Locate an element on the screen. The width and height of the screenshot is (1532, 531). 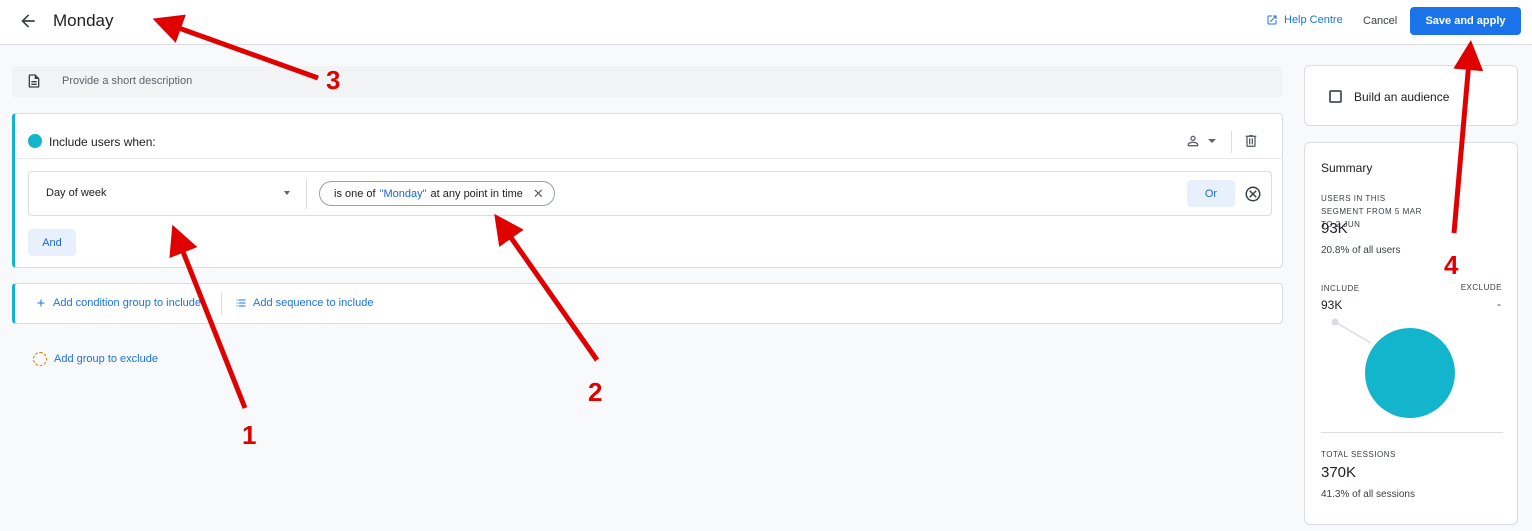
add-sequence-button: Add sequence to include is located at coordinates (304, 303).